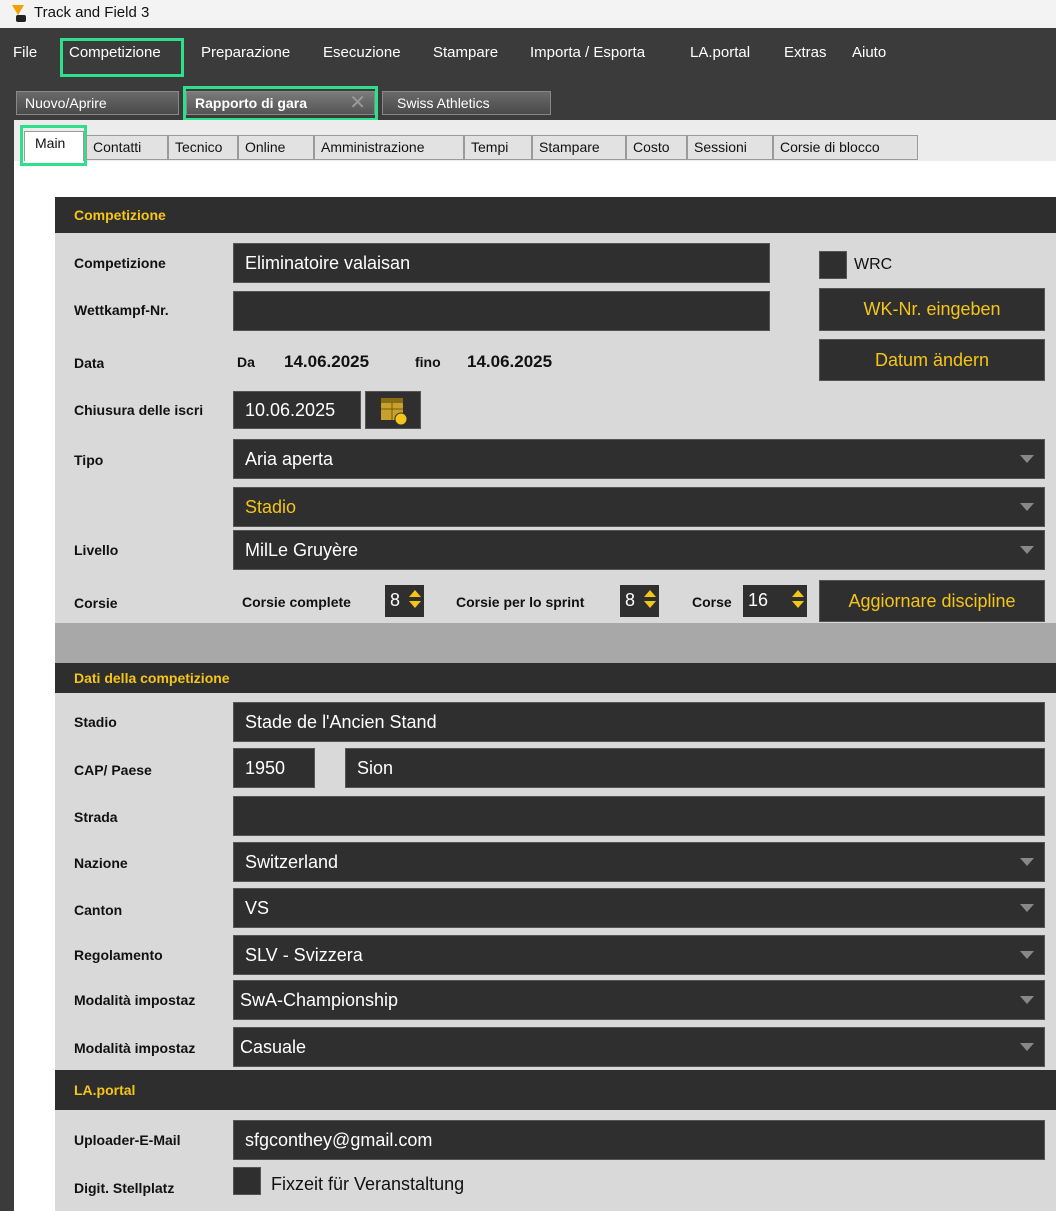 This screenshot has height=1211, width=1056. What do you see at coordinates (639, 507) in the screenshot?
I see `venue-type-dropdown: Stadio` at bounding box center [639, 507].